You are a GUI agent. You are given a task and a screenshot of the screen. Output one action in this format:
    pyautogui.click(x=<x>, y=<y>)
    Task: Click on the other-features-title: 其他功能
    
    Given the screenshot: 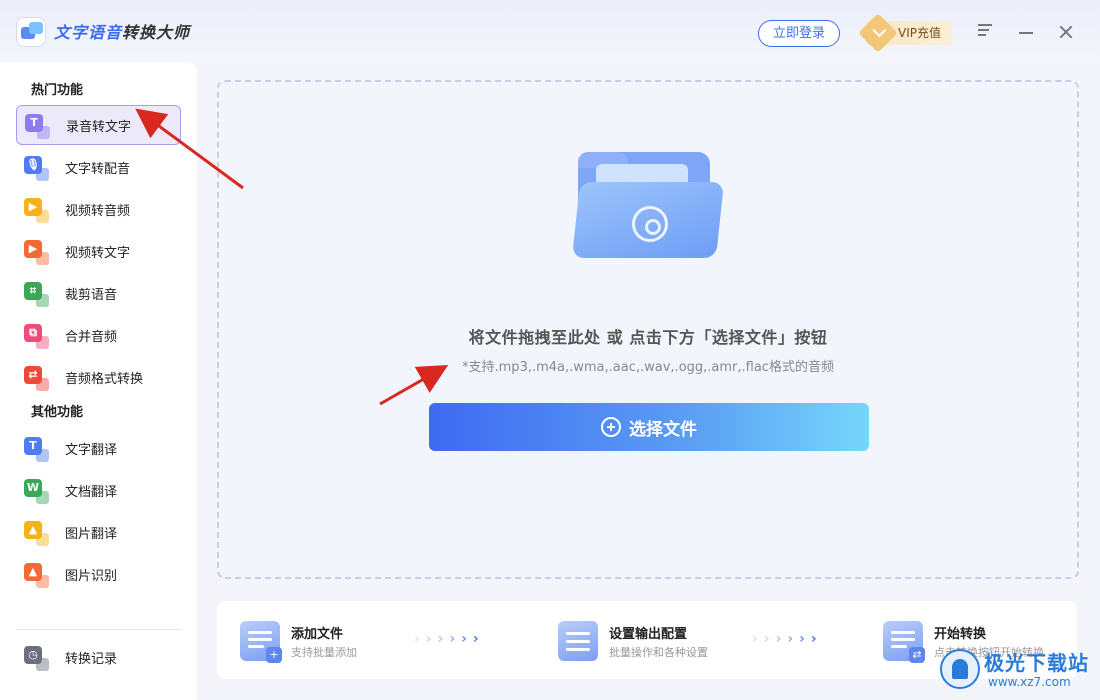 What is the action you would take?
    pyautogui.click(x=57, y=412)
    